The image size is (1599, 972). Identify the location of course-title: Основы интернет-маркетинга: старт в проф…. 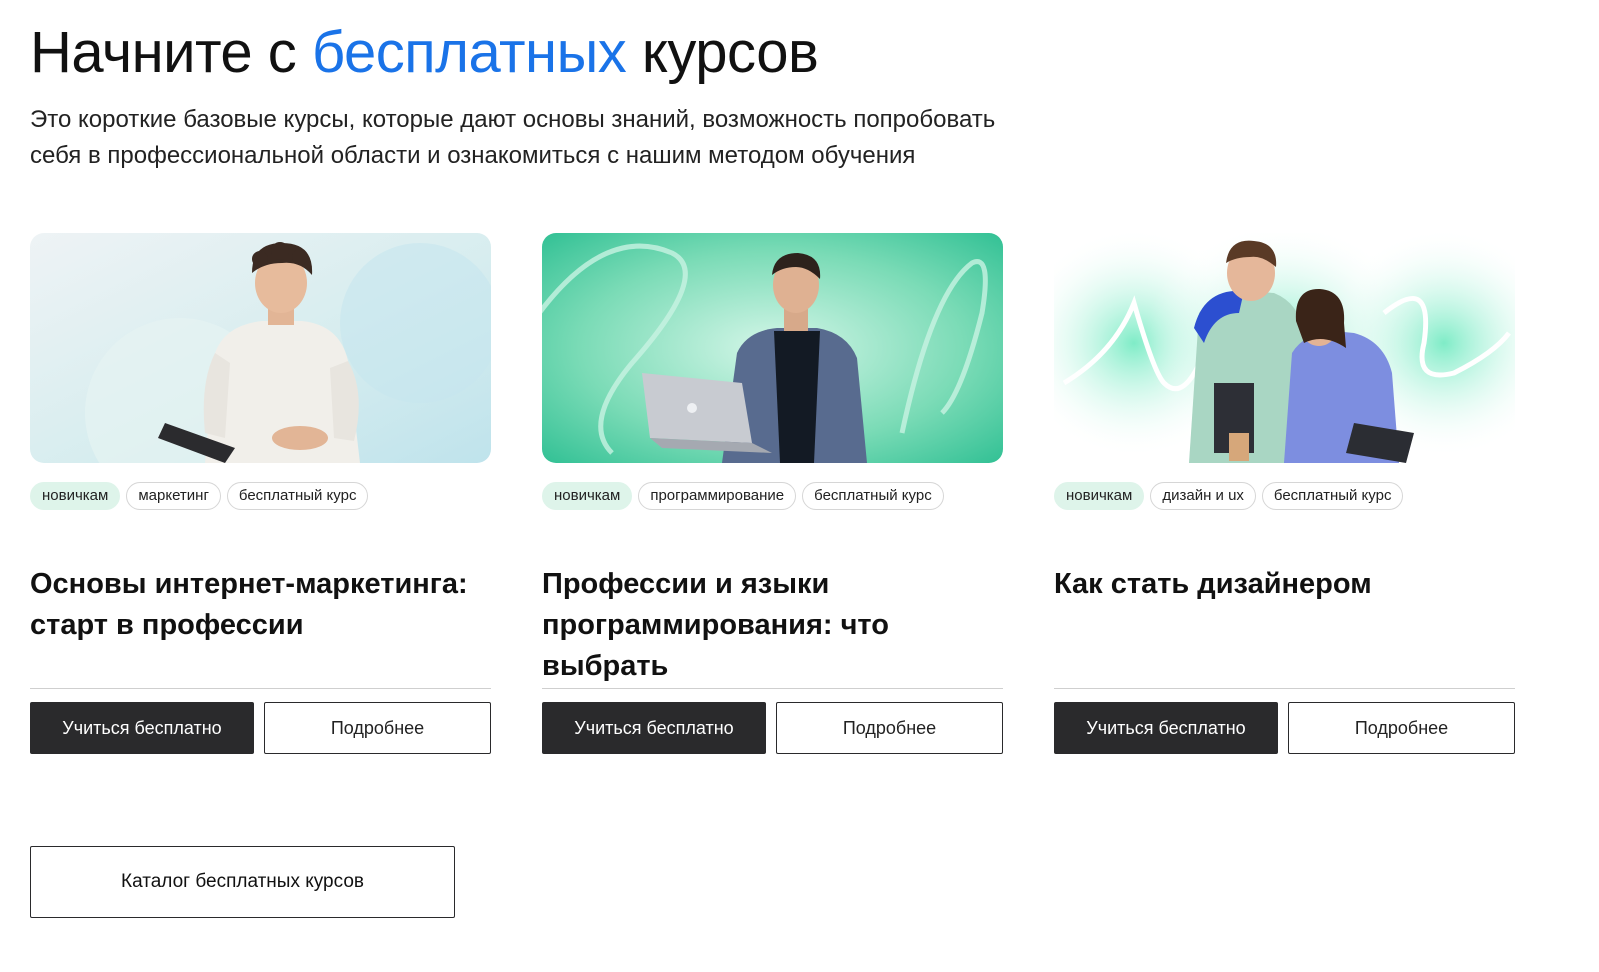
(260, 605).